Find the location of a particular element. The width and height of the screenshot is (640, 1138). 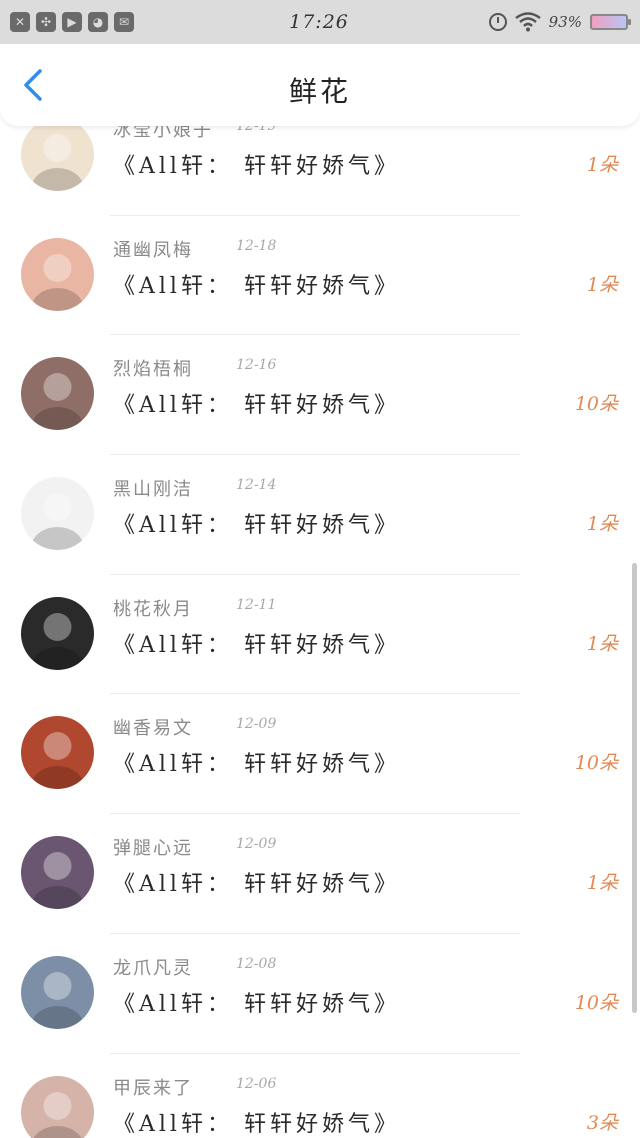

user-name: 桃花秋月 is located at coordinates (153, 609).